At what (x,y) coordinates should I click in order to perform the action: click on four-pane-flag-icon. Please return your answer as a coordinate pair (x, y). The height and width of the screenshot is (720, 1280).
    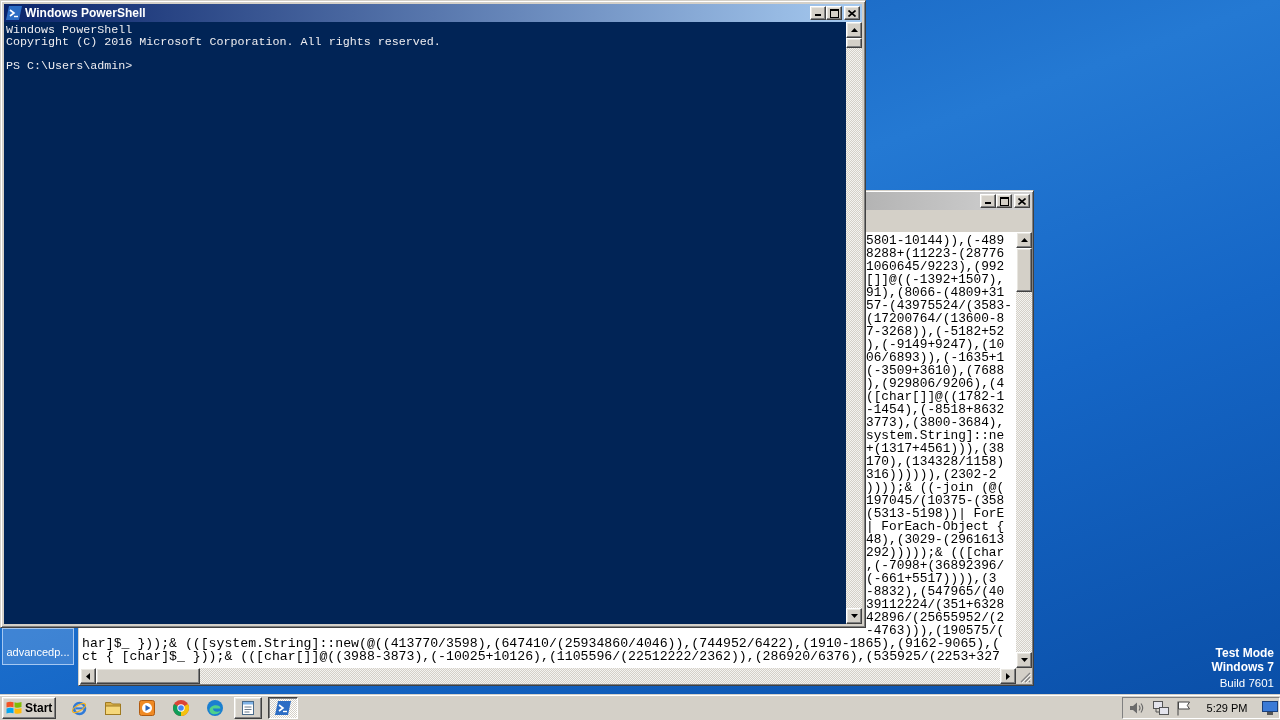
    Looking at the image, I should click on (14, 708).